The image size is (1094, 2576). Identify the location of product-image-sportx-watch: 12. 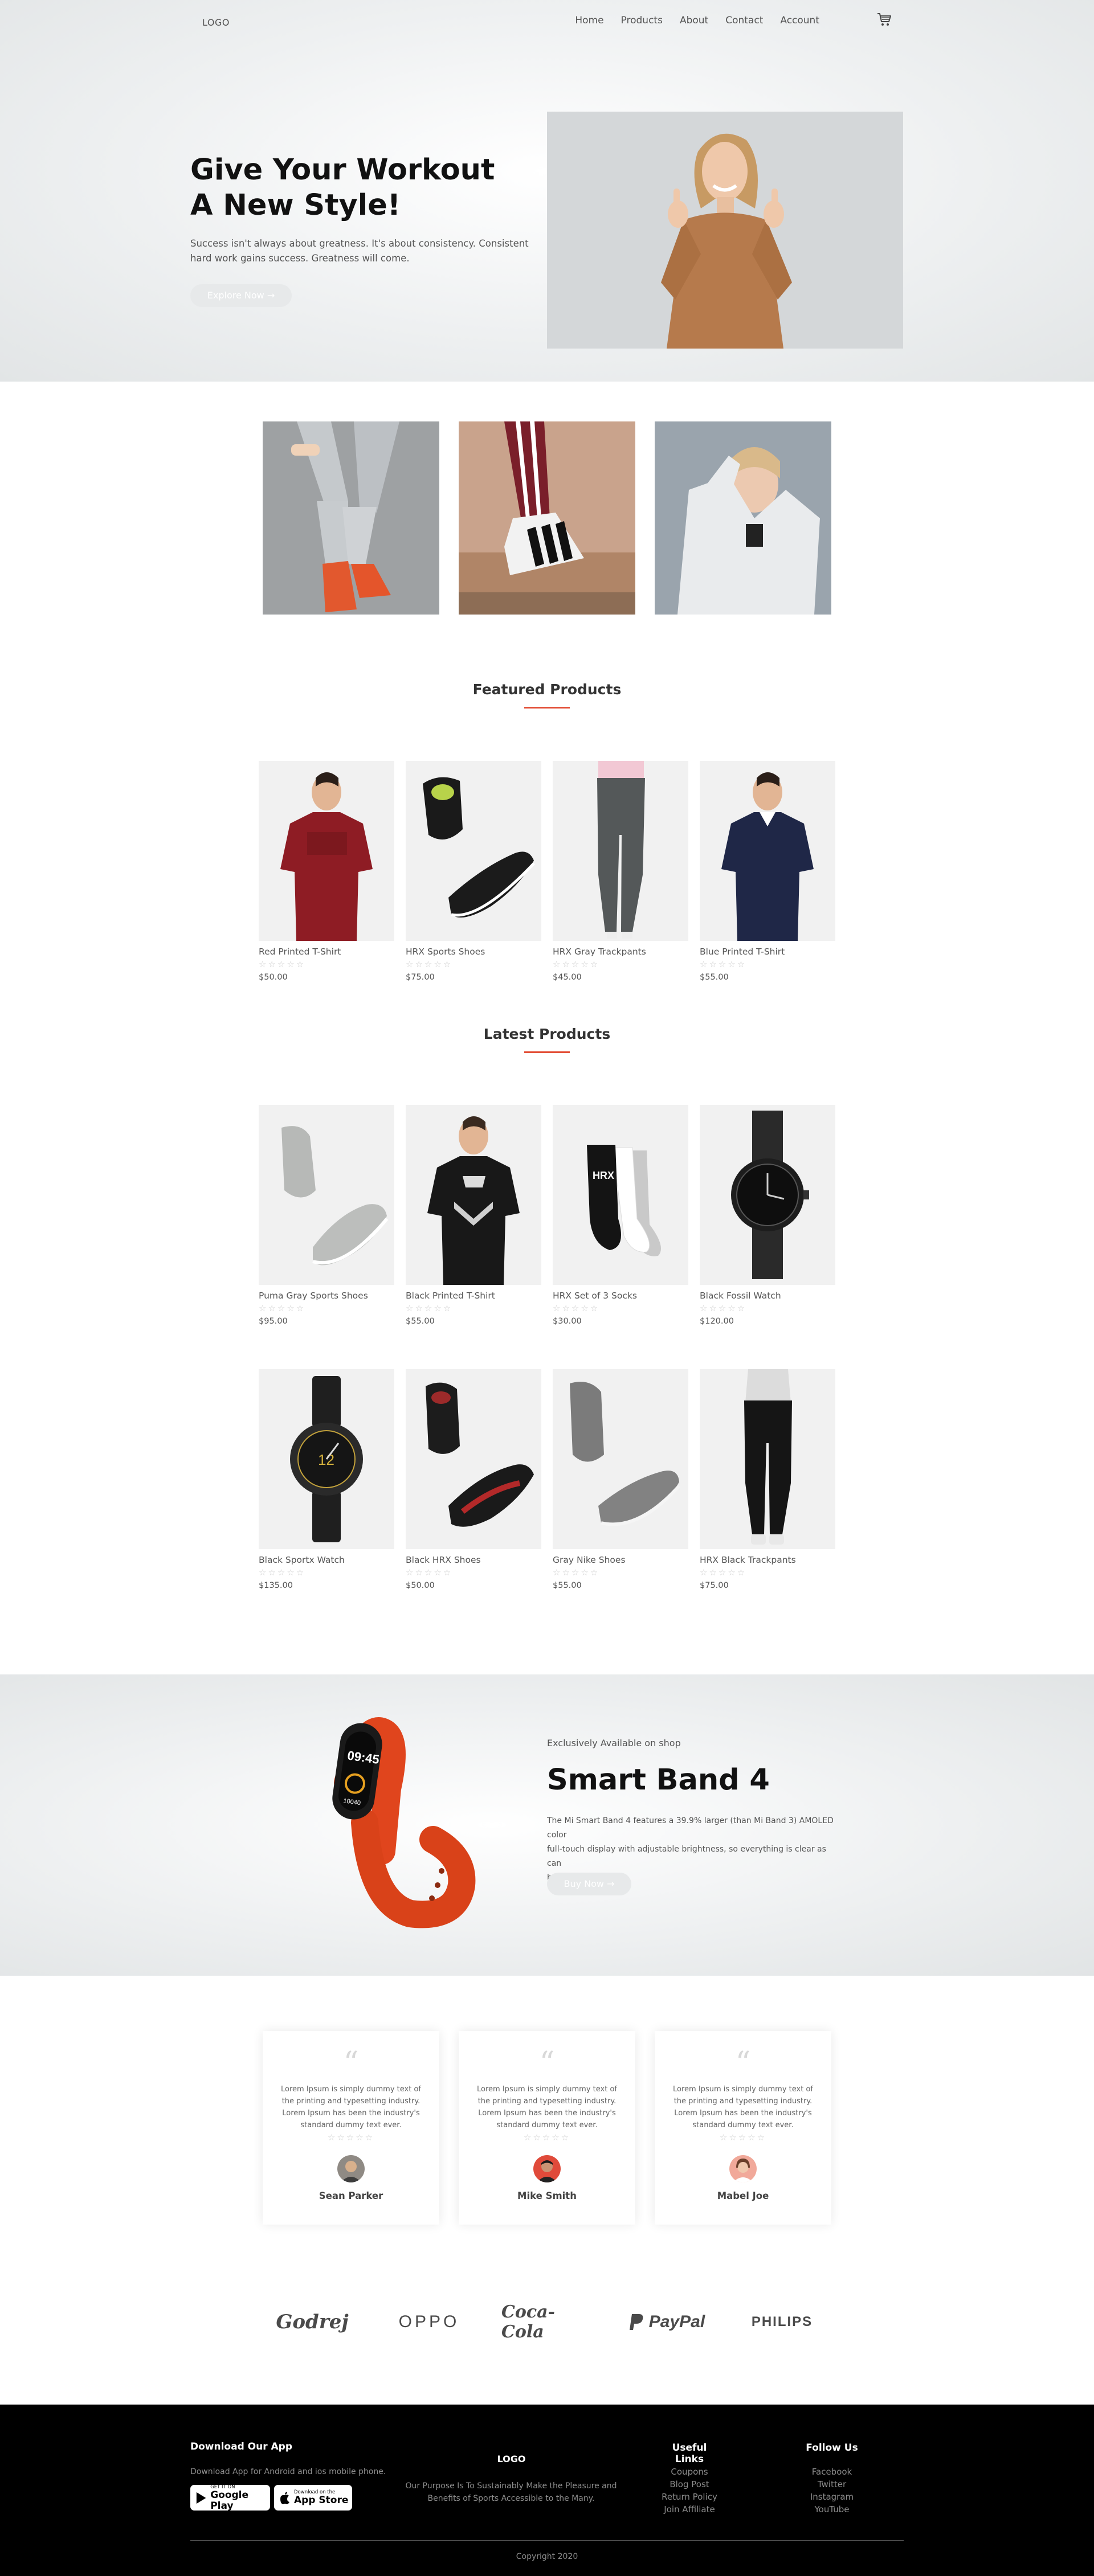
(326, 1459).